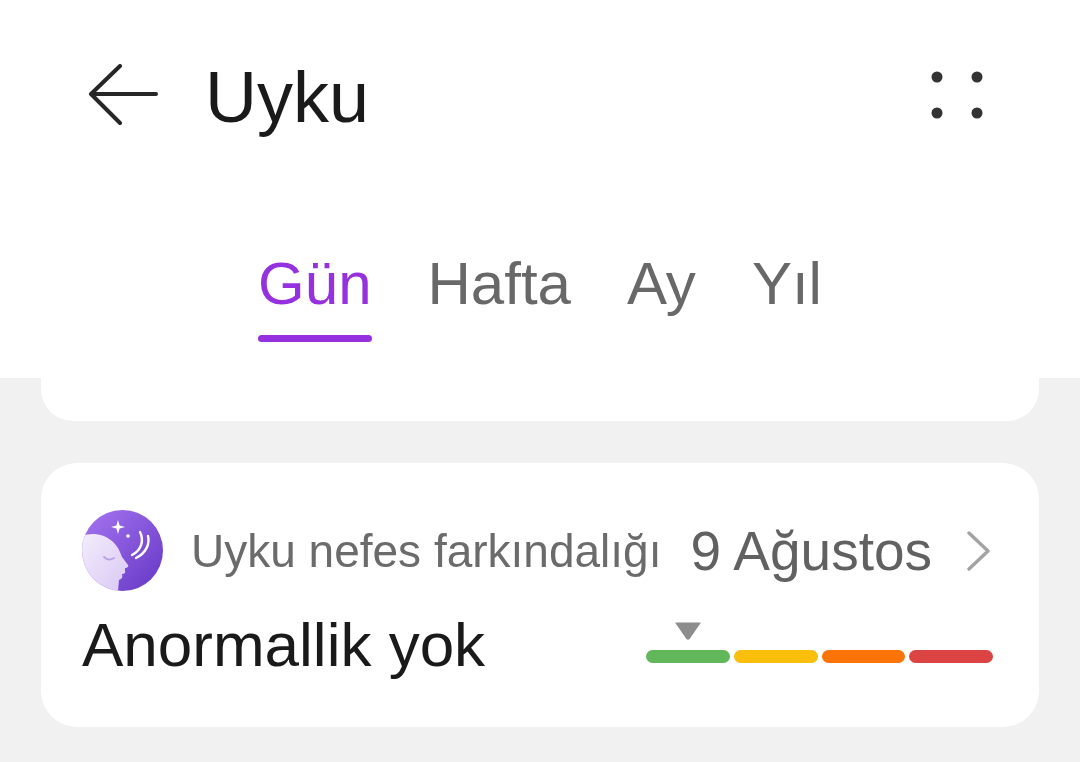  What do you see at coordinates (661, 295) in the screenshot?
I see `period-tab: Ay` at bounding box center [661, 295].